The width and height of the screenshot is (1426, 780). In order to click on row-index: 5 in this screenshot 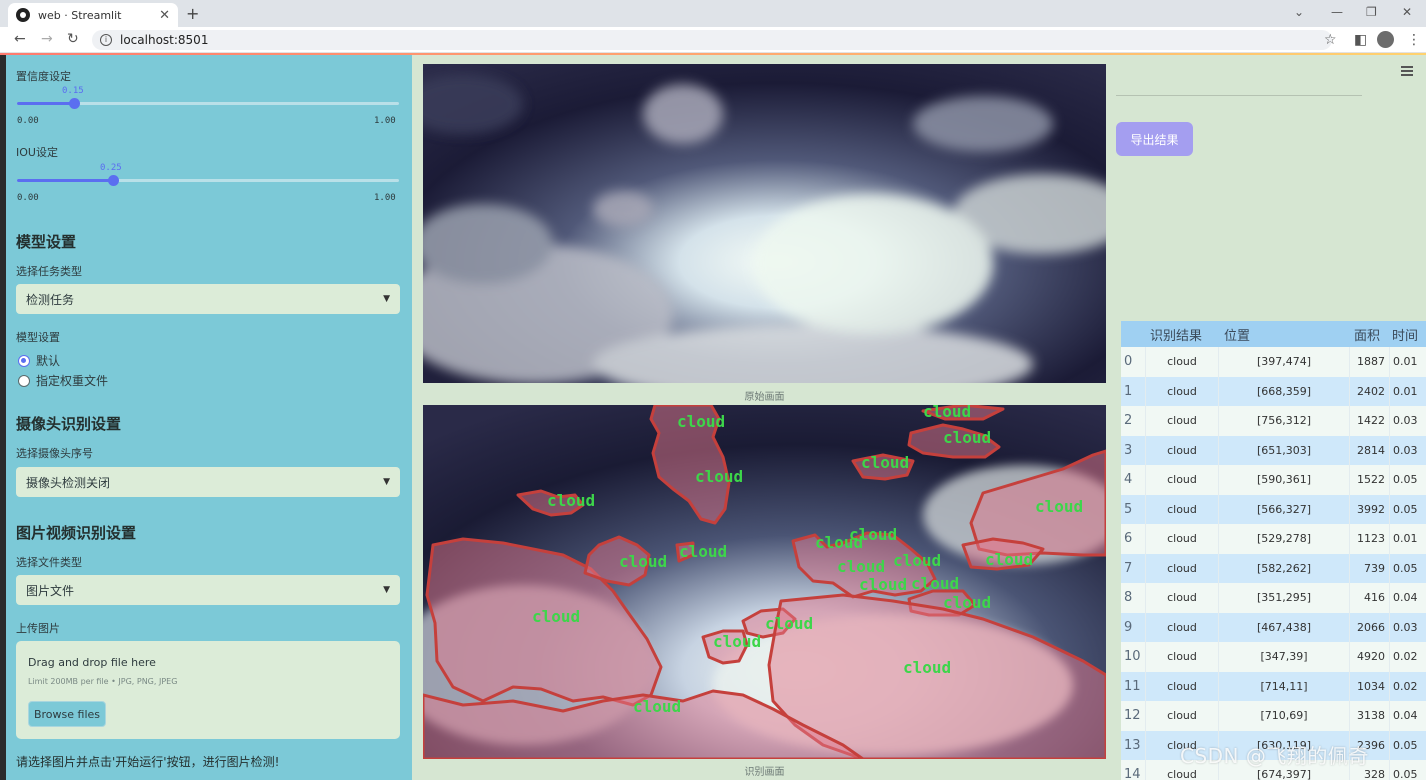, I will do `click(1128, 509)`.